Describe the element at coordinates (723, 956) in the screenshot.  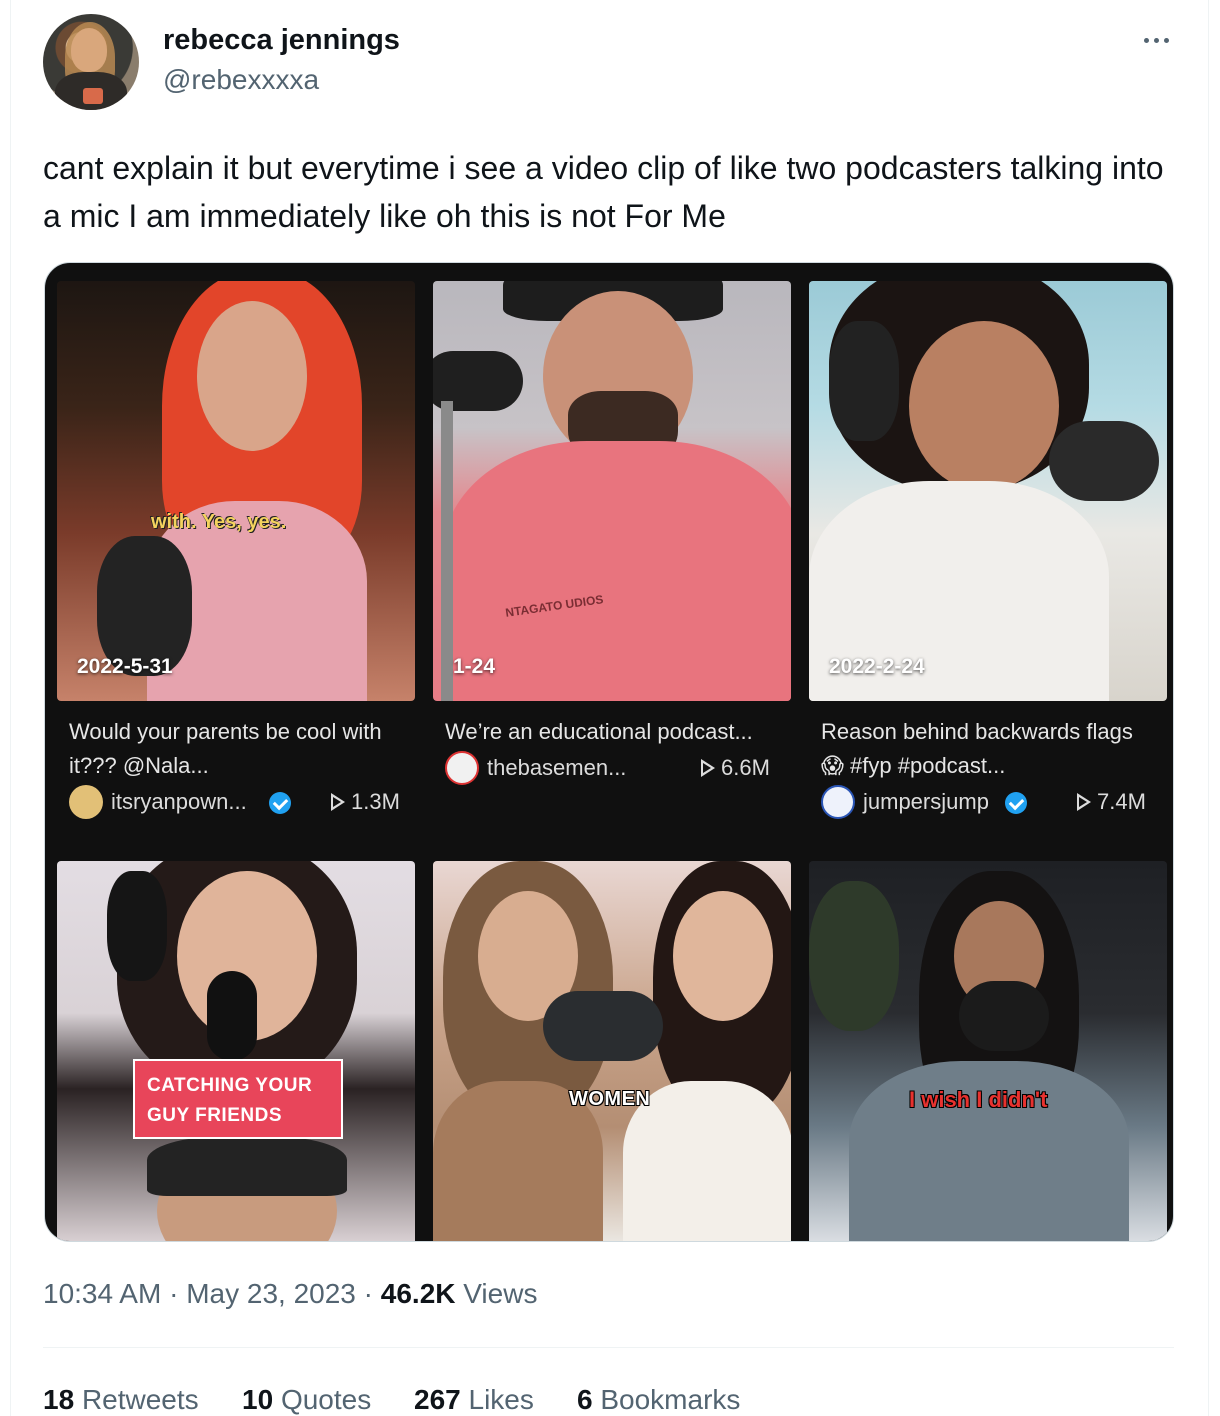
I see `figure-face-right` at that location.